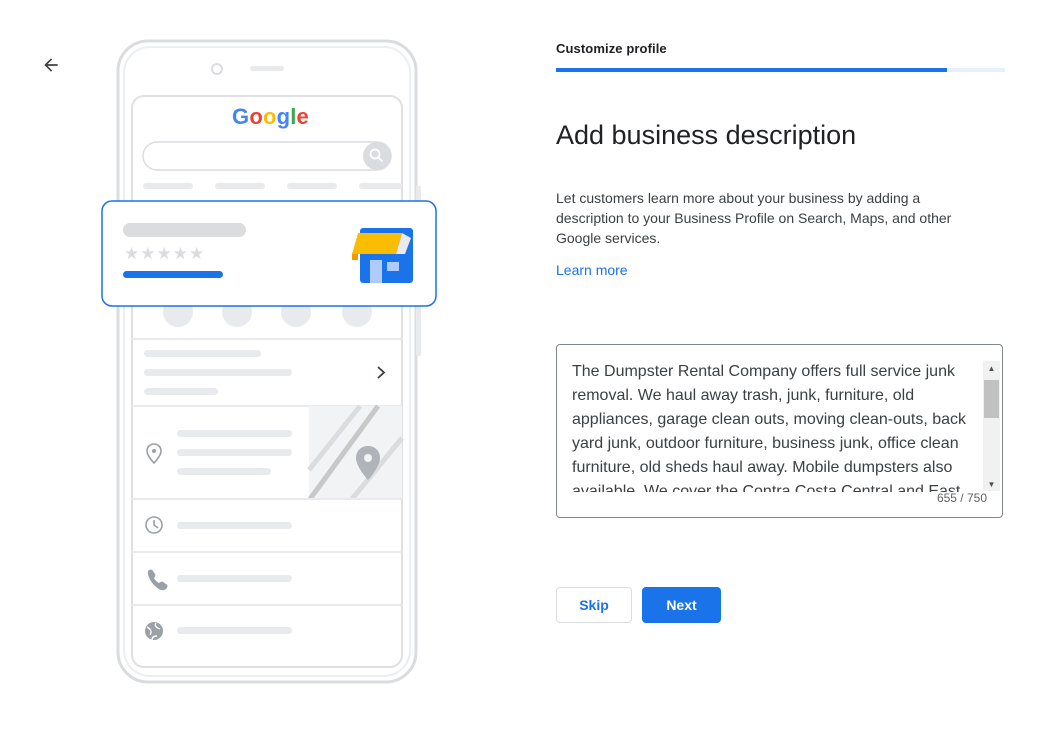 The image size is (1051, 729). What do you see at coordinates (706, 135) in the screenshot?
I see `page-title: Add business description` at bounding box center [706, 135].